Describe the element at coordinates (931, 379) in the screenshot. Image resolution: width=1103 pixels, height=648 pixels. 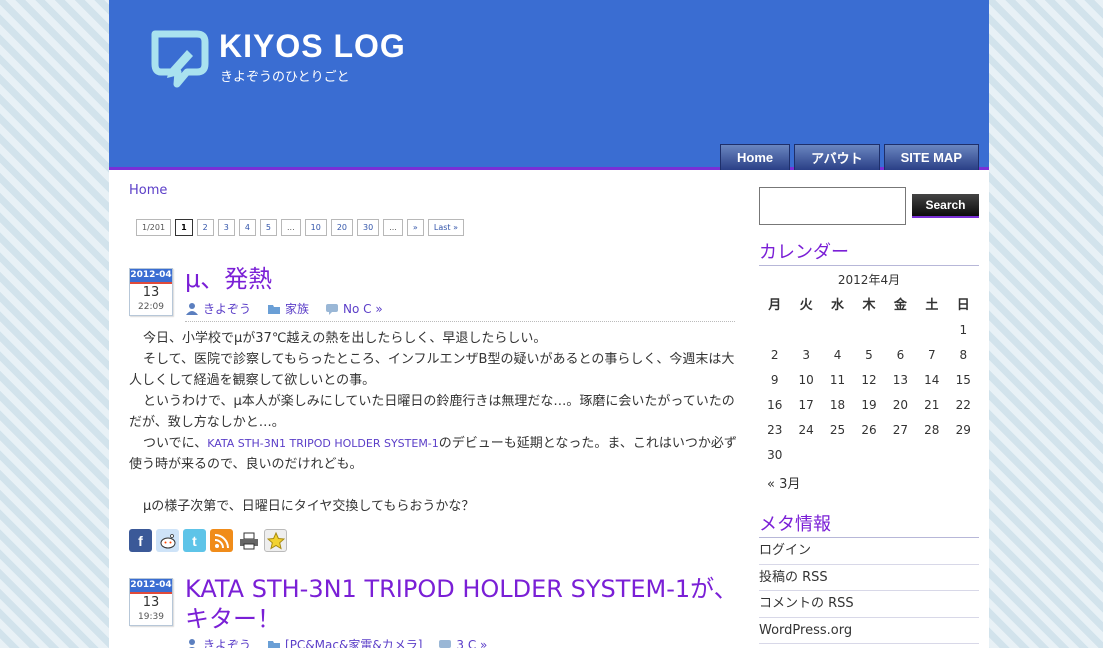
I see `calendar-day: 14` at that location.